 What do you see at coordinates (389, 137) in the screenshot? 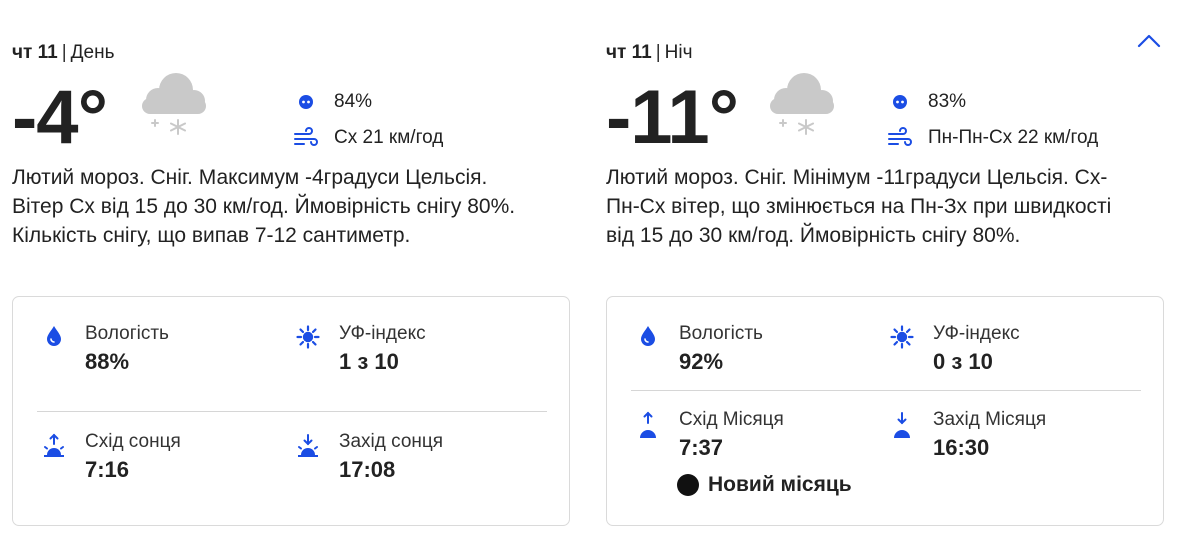
I see `wind-value: Сх 21 км/год` at bounding box center [389, 137].